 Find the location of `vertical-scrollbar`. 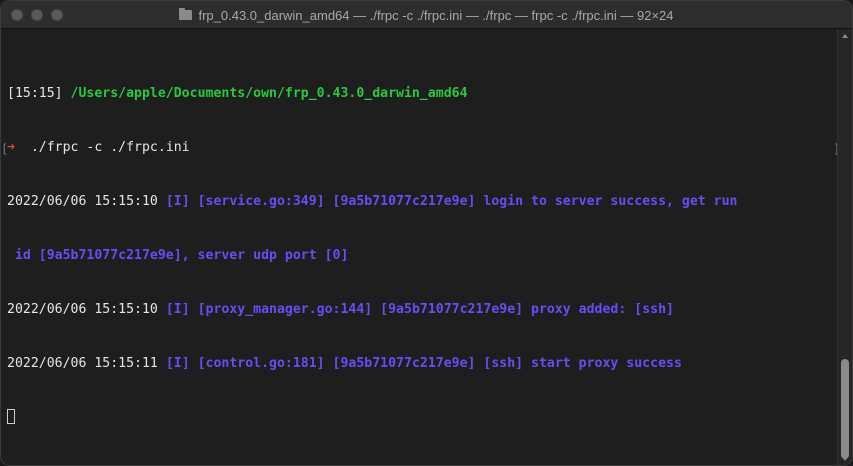

vertical-scrollbar is located at coordinates (844, 247).